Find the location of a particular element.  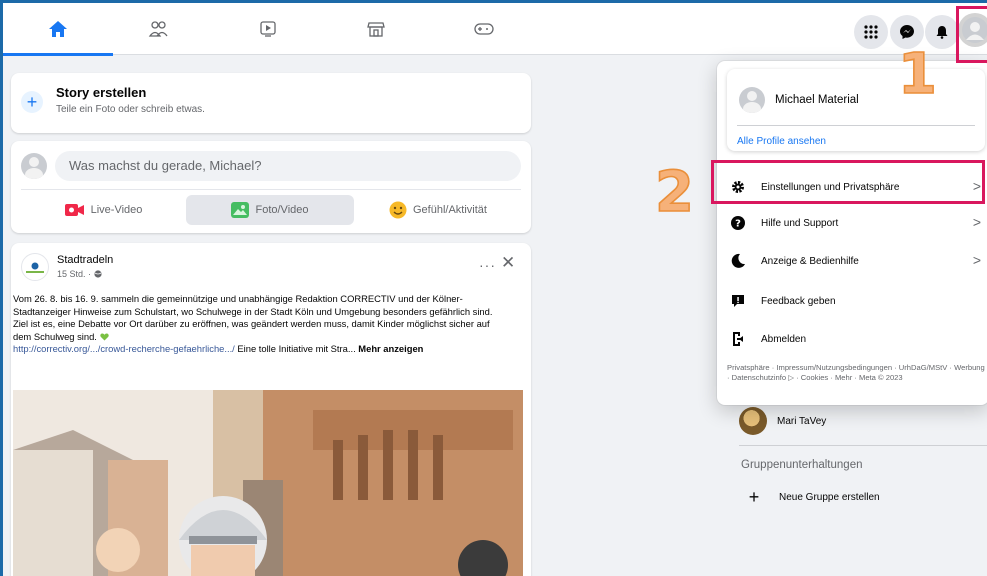

photo-video-button: Foto/Video is located at coordinates (270, 210).